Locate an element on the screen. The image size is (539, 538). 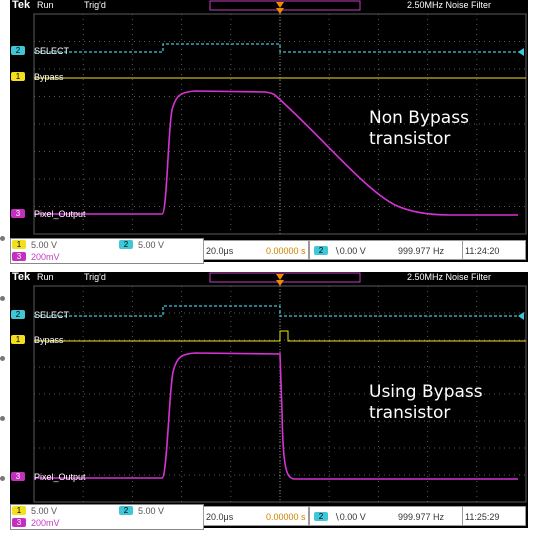
bypass-trace is located at coordinates (280, 336).